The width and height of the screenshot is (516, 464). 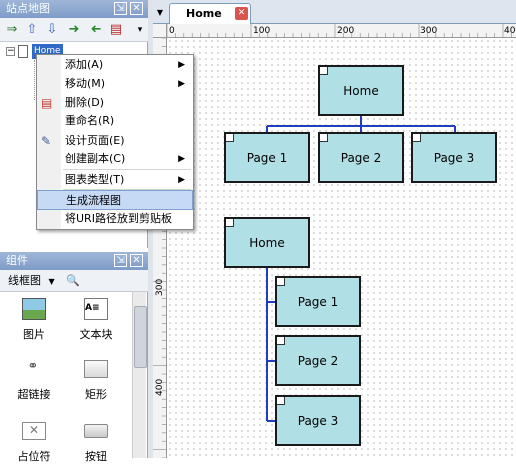 What do you see at coordinates (96, 309) in the screenshot?
I see `text-block-icon: A≡` at bounding box center [96, 309].